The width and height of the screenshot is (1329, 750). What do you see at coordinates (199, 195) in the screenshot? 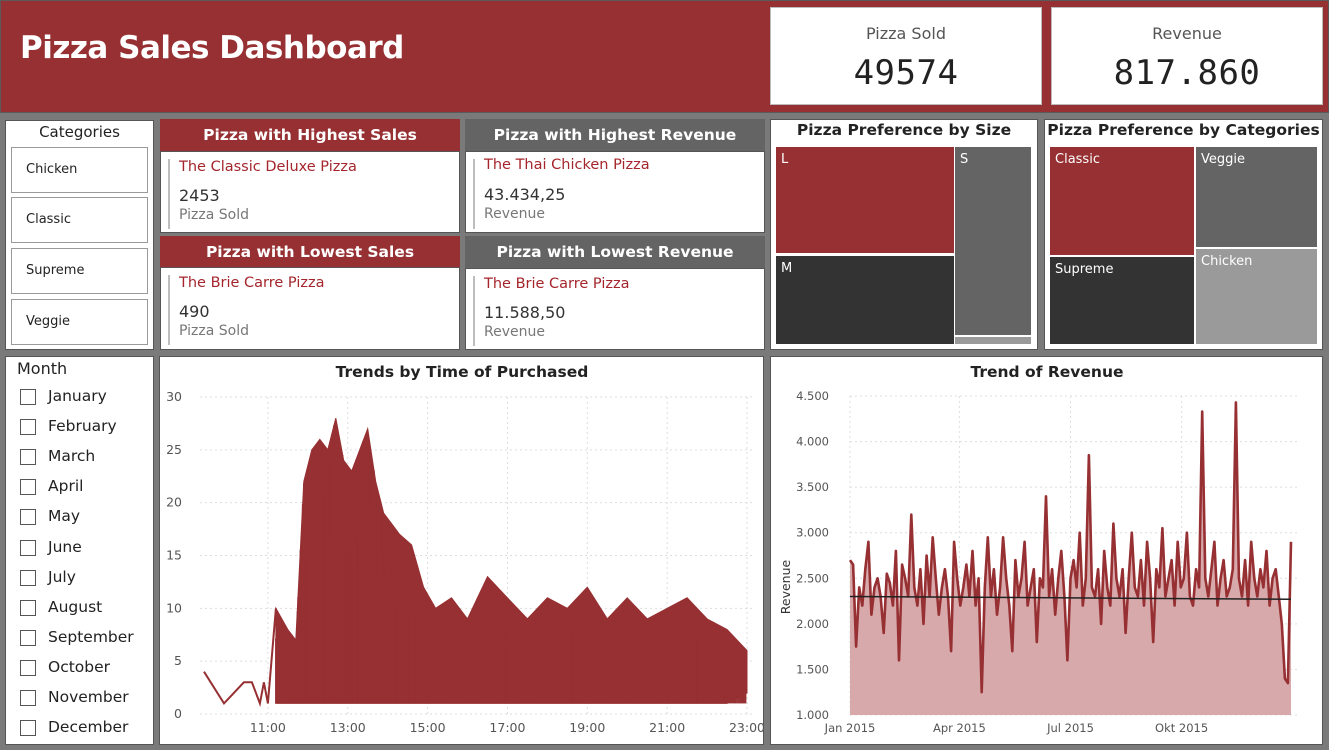
I see `pizza-value: 2453` at bounding box center [199, 195].